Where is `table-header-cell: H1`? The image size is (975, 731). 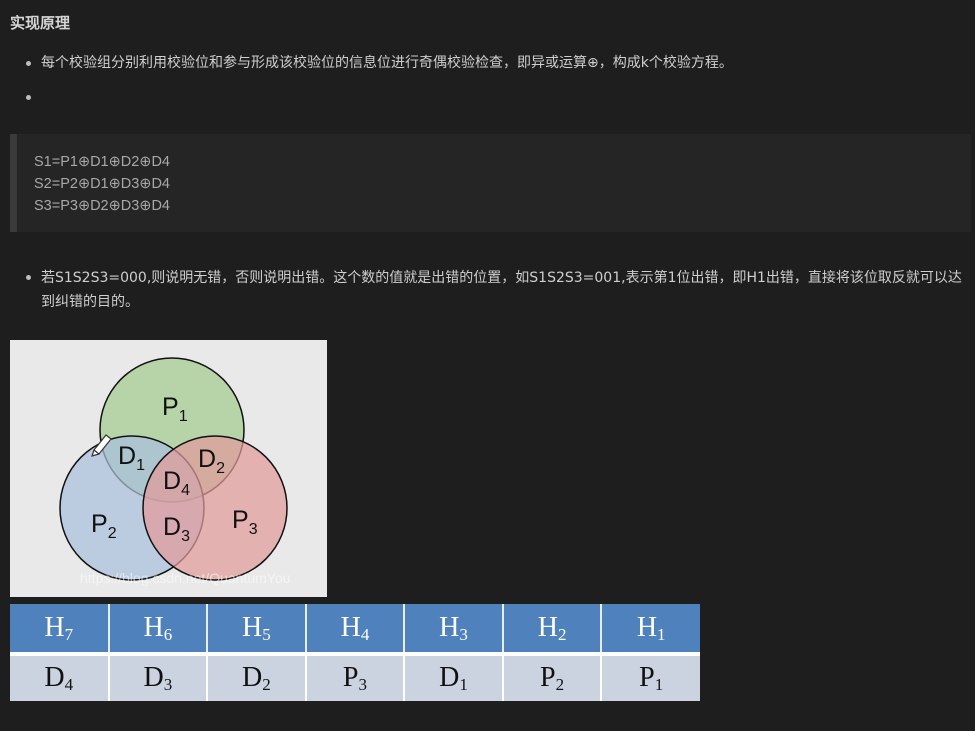 table-header-cell: H1 is located at coordinates (650, 630).